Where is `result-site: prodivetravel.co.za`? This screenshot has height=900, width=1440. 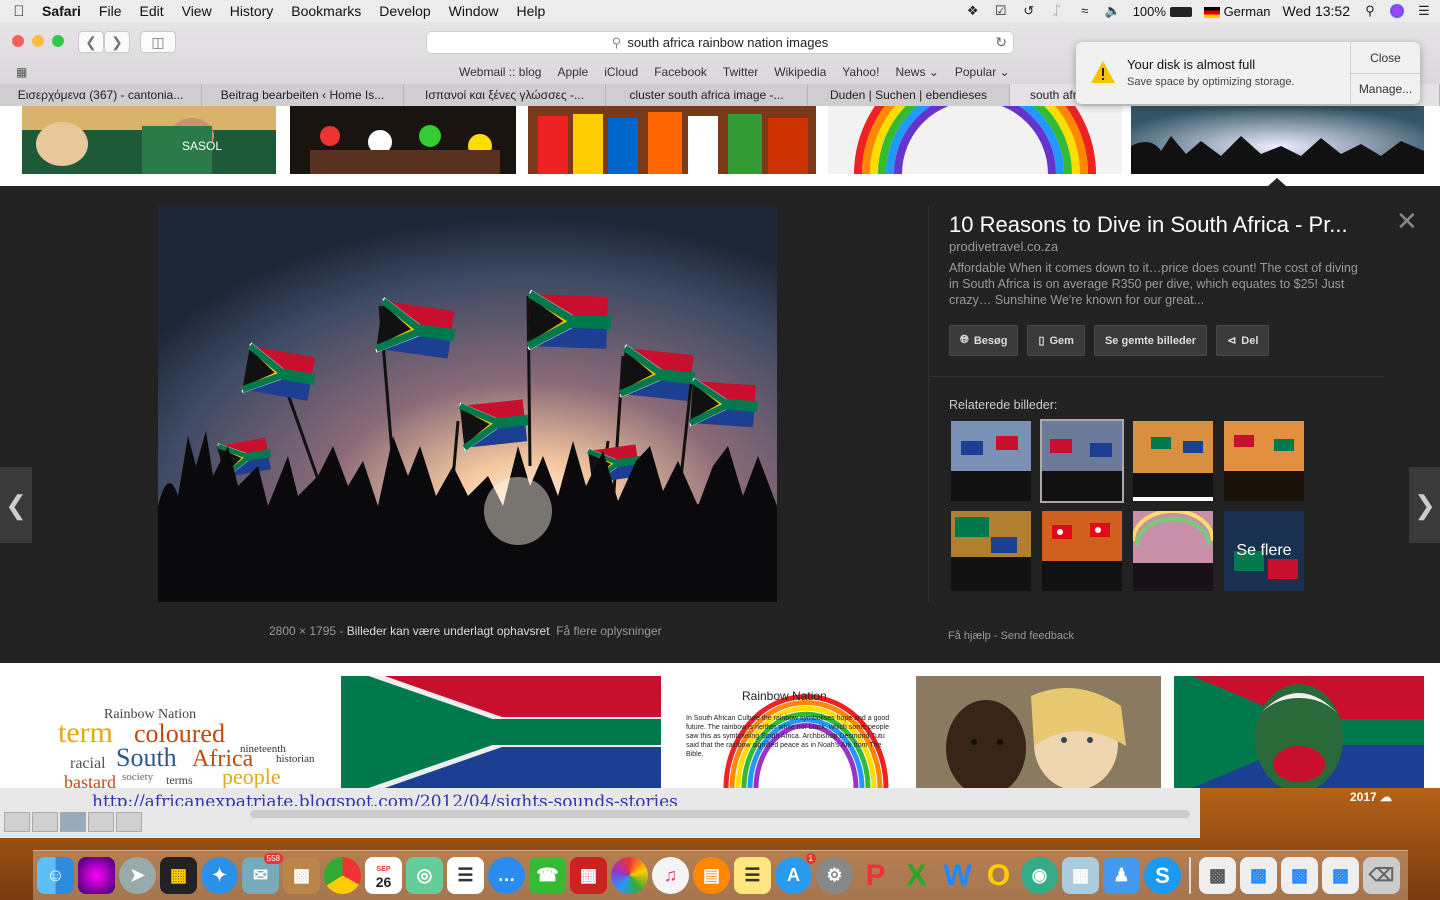 result-site: prodivetravel.co.za is located at coordinates (1003, 246).